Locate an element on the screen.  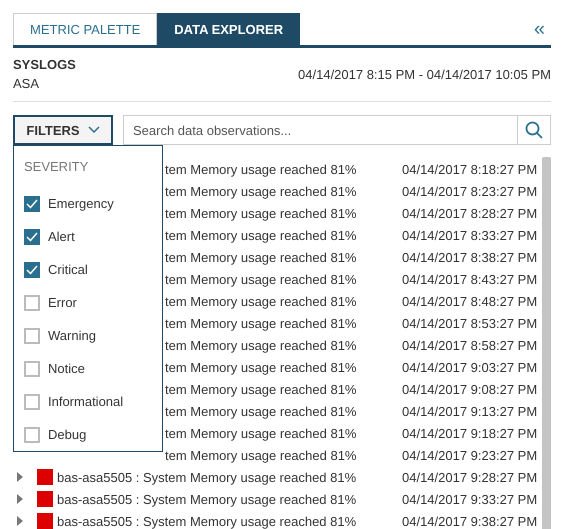
date-range: 04/14/2017 8:15 PM - 04/14/2017 10:05 PM is located at coordinates (424, 74).